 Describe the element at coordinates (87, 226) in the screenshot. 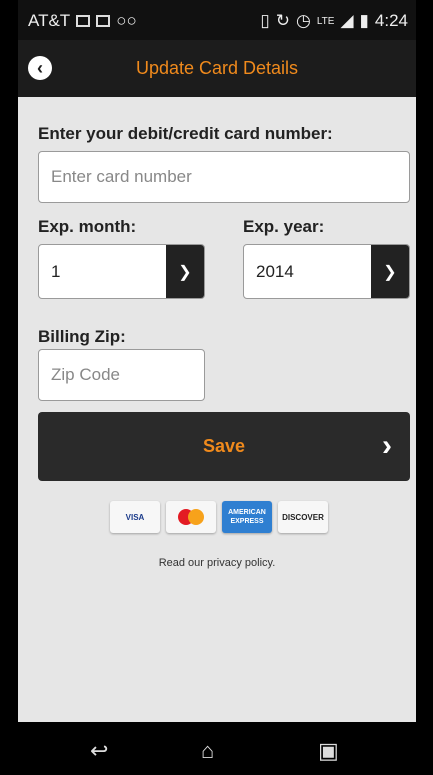

I see `exp-month-label: Exp. month:` at that location.